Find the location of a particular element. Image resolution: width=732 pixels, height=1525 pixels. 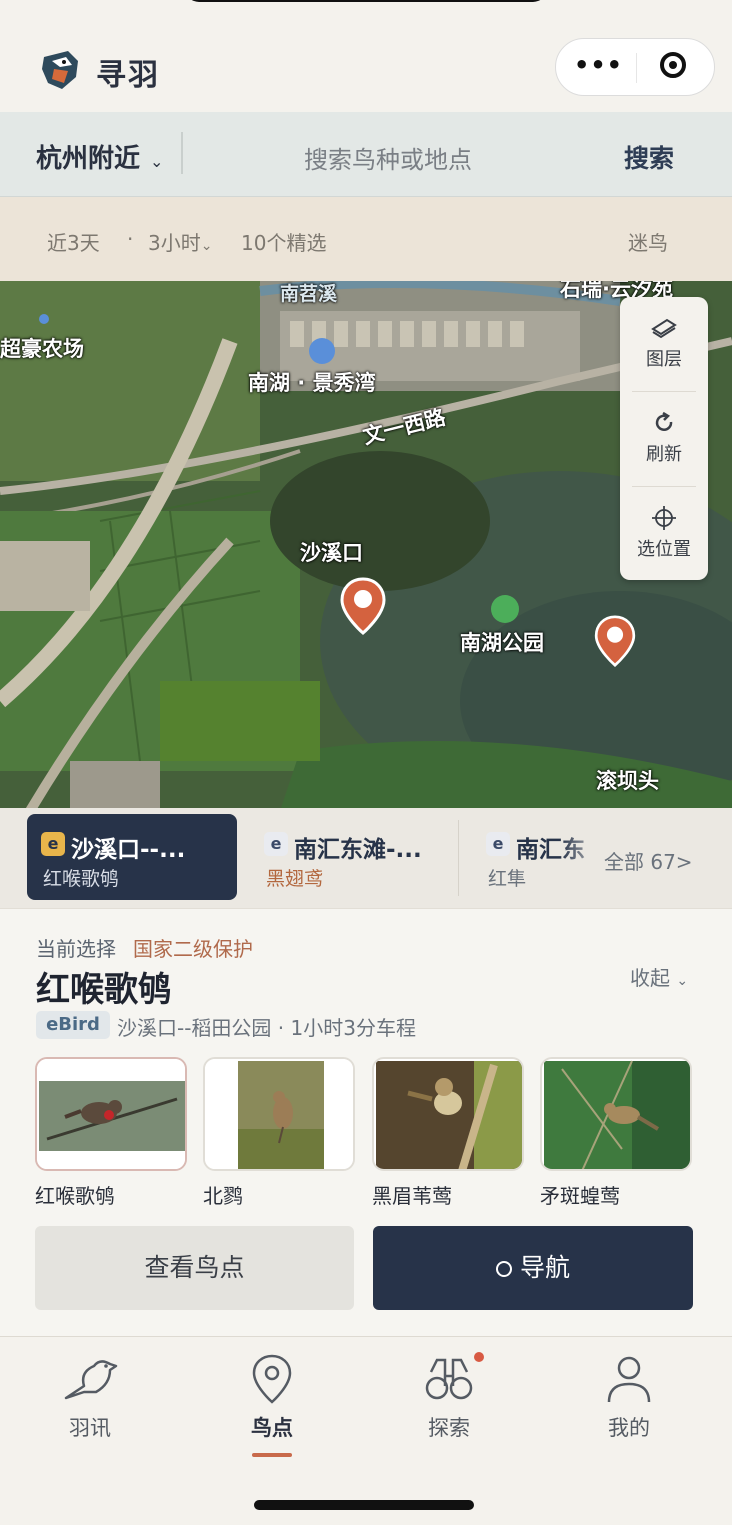

tab-label: 羽讯 is located at coordinates (90, 1428).